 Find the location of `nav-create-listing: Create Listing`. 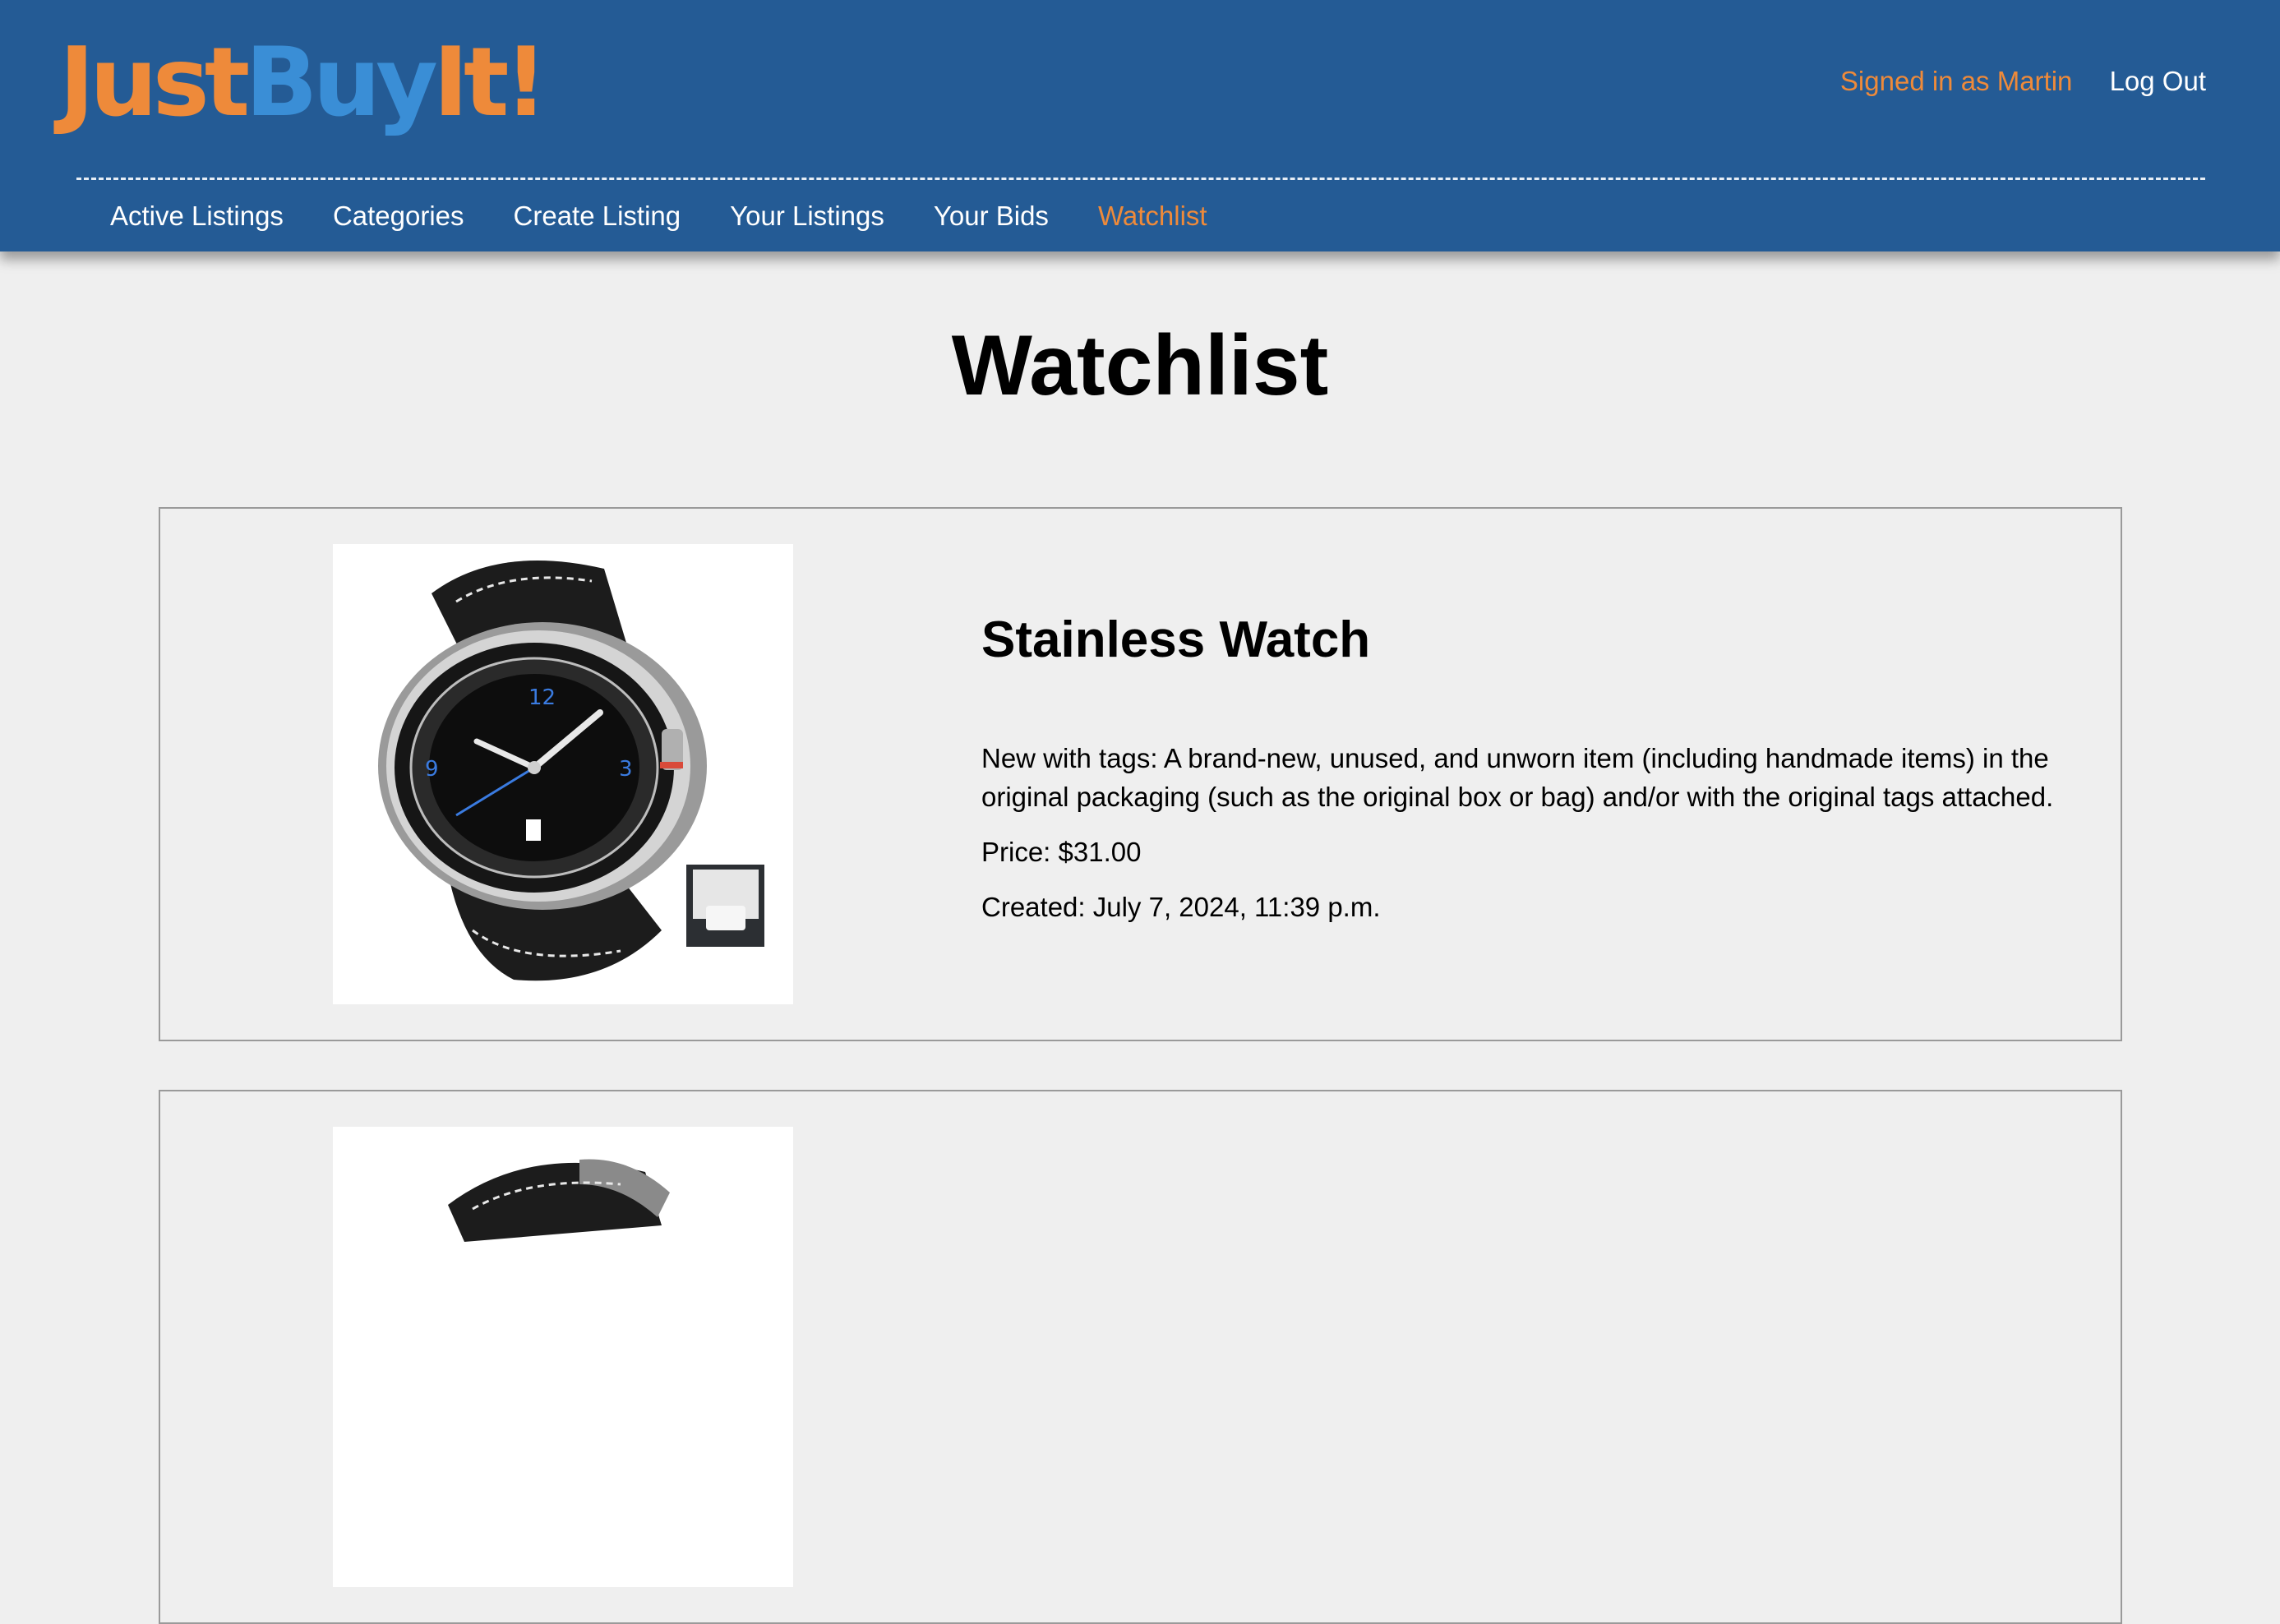

nav-create-listing: Create Listing is located at coordinates (597, 216).